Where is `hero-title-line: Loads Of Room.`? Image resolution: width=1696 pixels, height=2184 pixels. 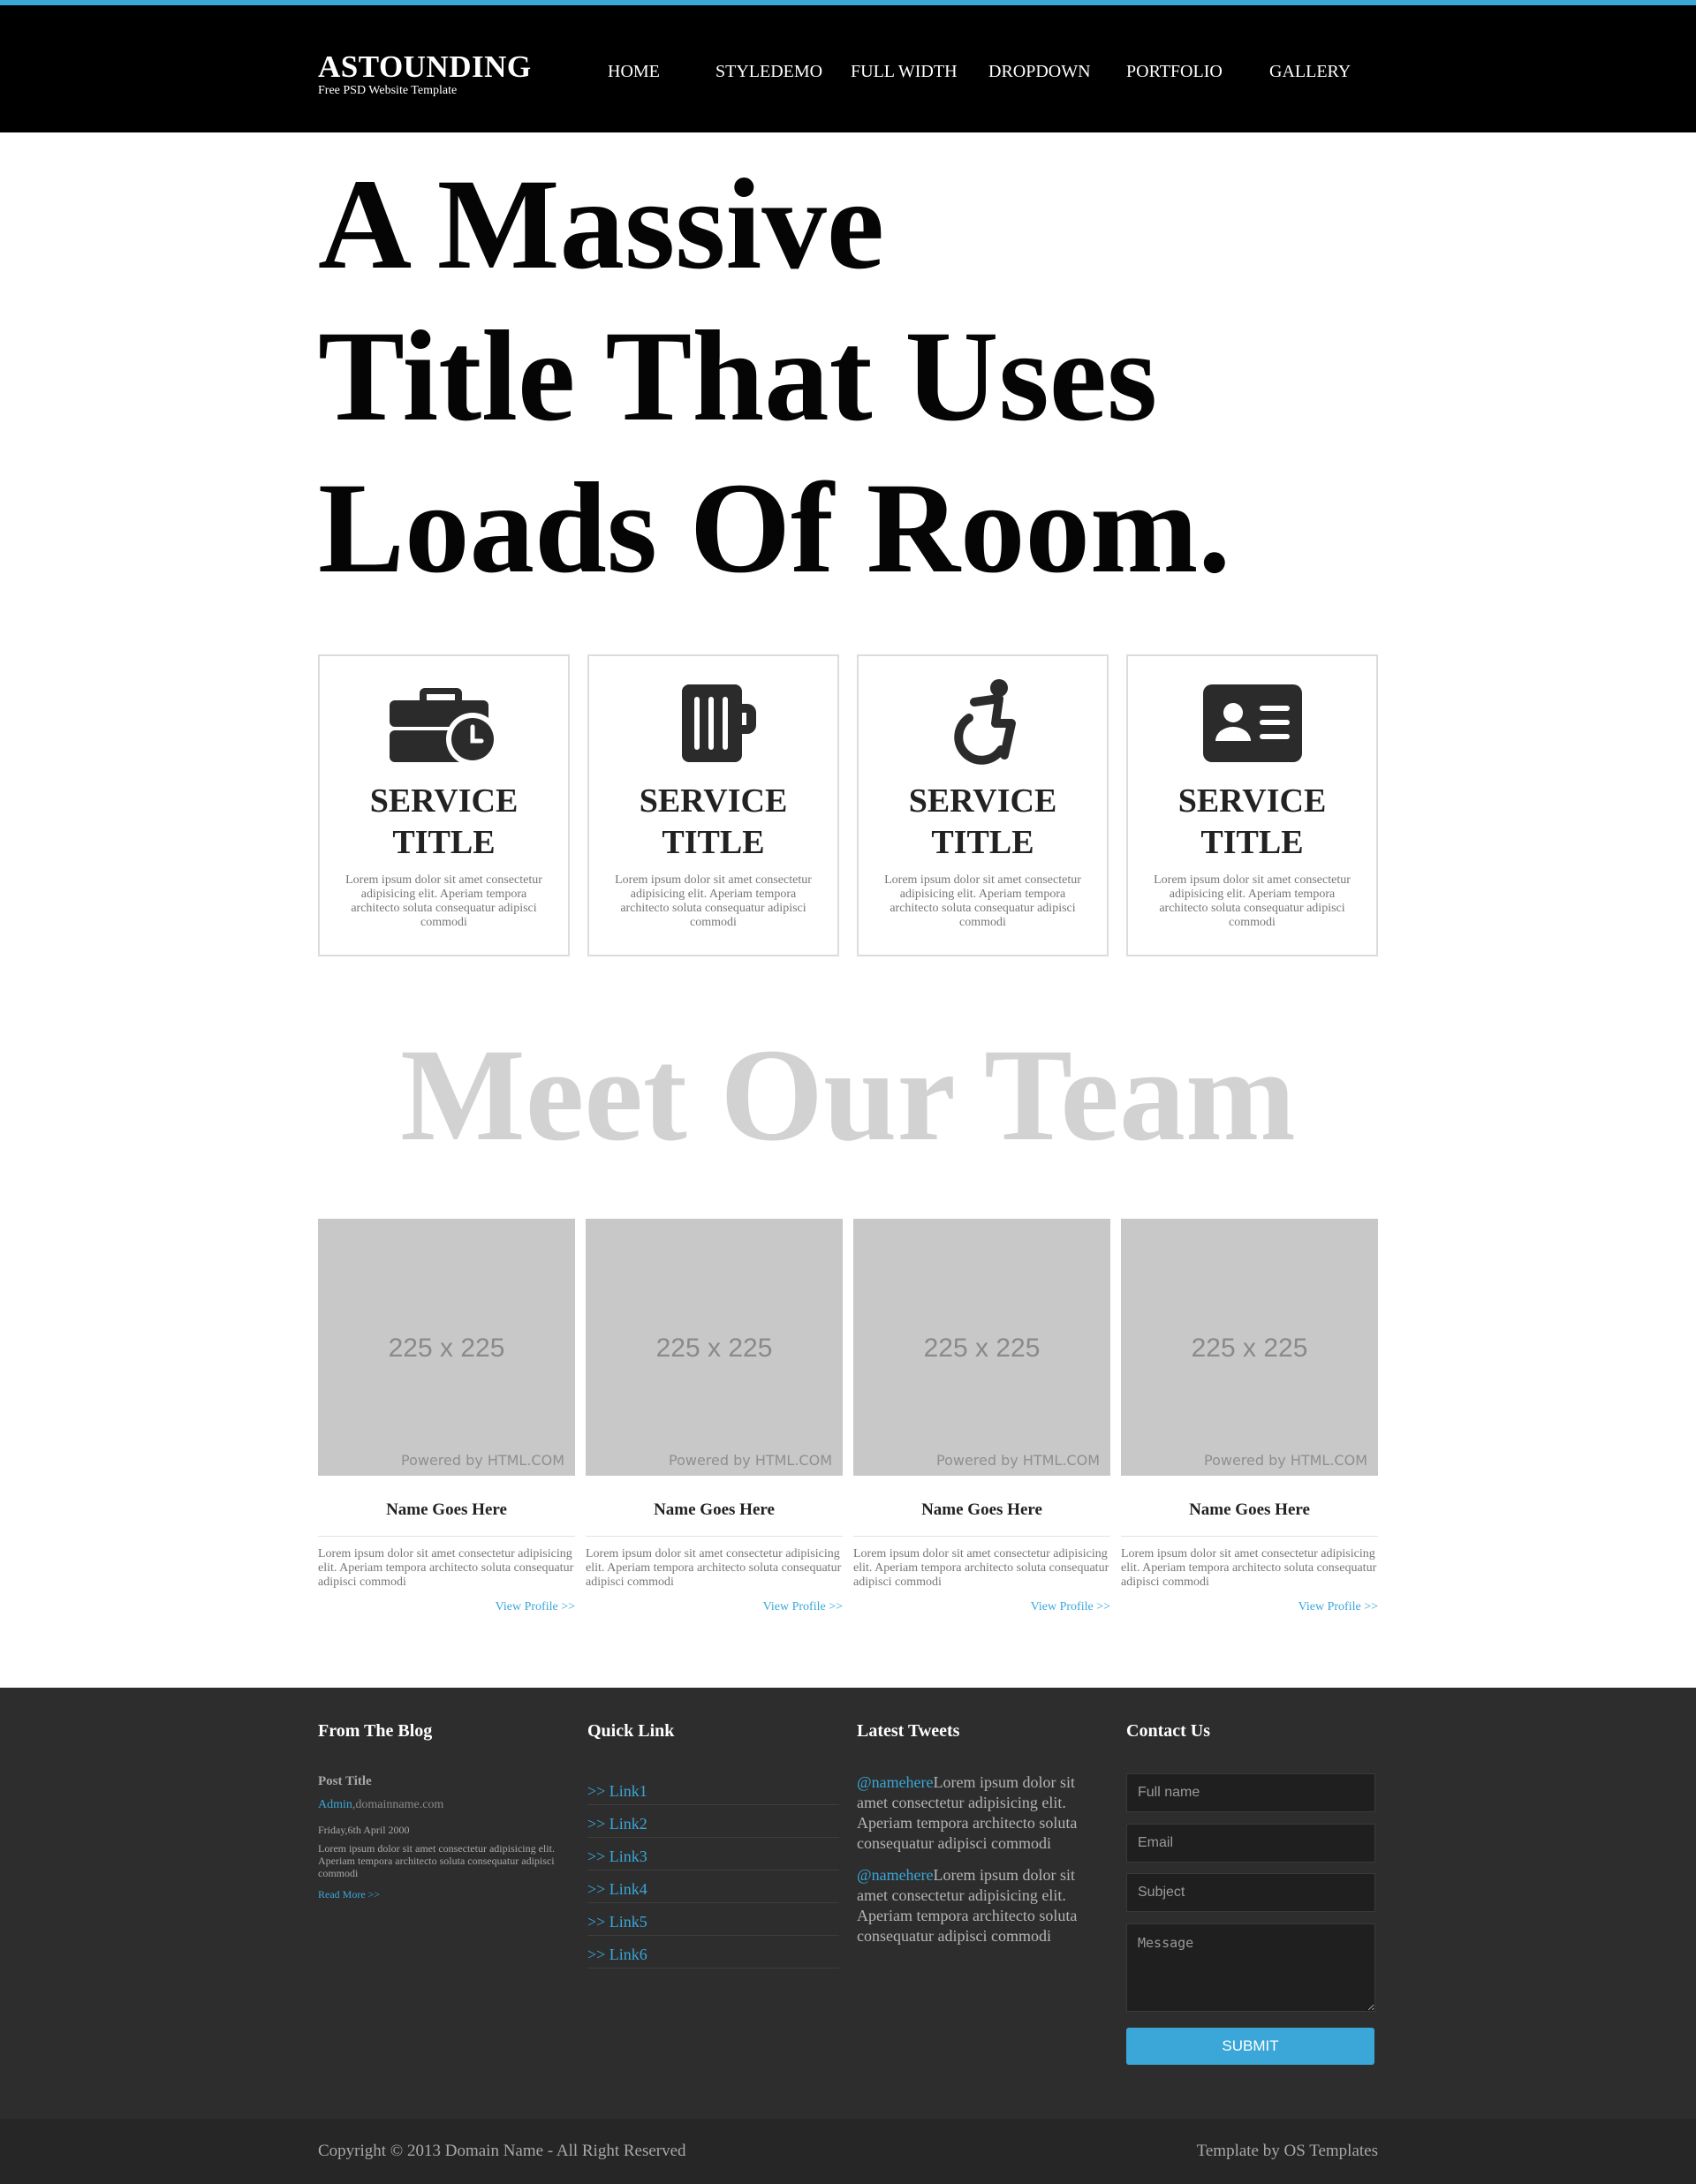 hero-title-line: Loads Of Room. is located at coordinates (774, 528).